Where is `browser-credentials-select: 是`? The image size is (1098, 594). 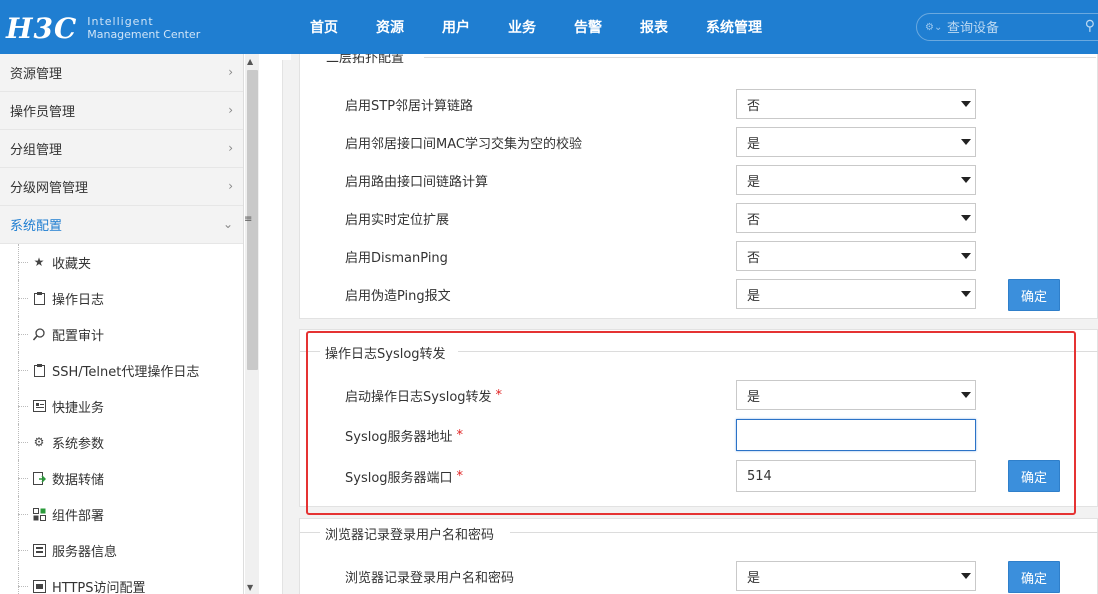
browser-credentials-select: 是 is located at coordinates (856, 576).